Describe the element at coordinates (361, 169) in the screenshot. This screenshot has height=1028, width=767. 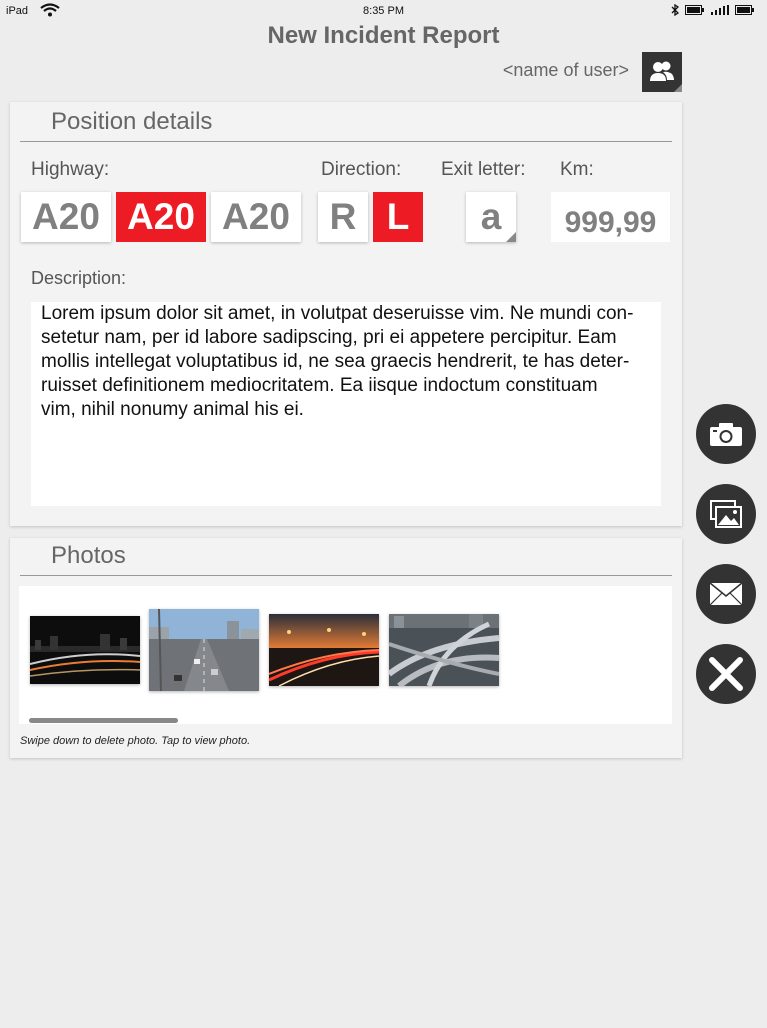
I see `direction-label: Direction:` at that location.